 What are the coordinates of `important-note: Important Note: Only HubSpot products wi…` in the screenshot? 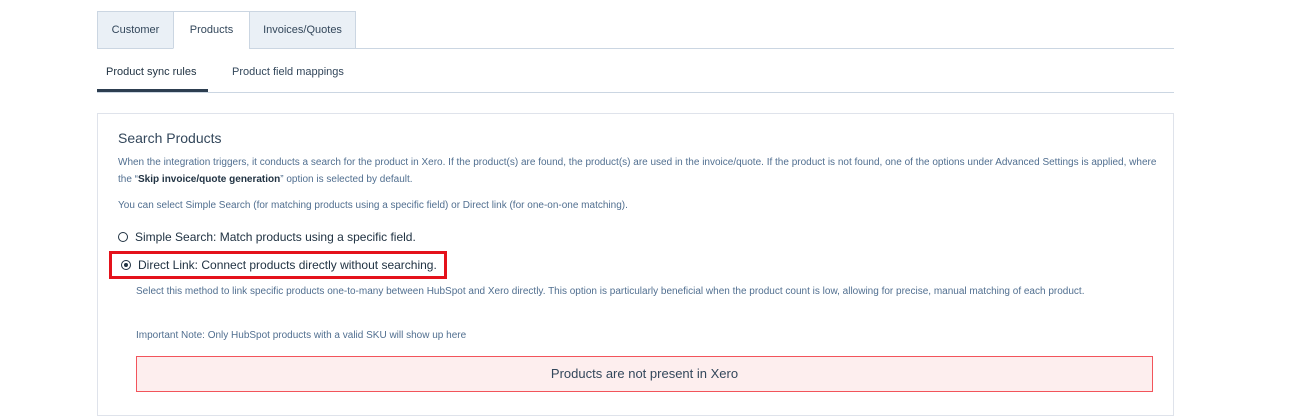 It's located at (301, 335).